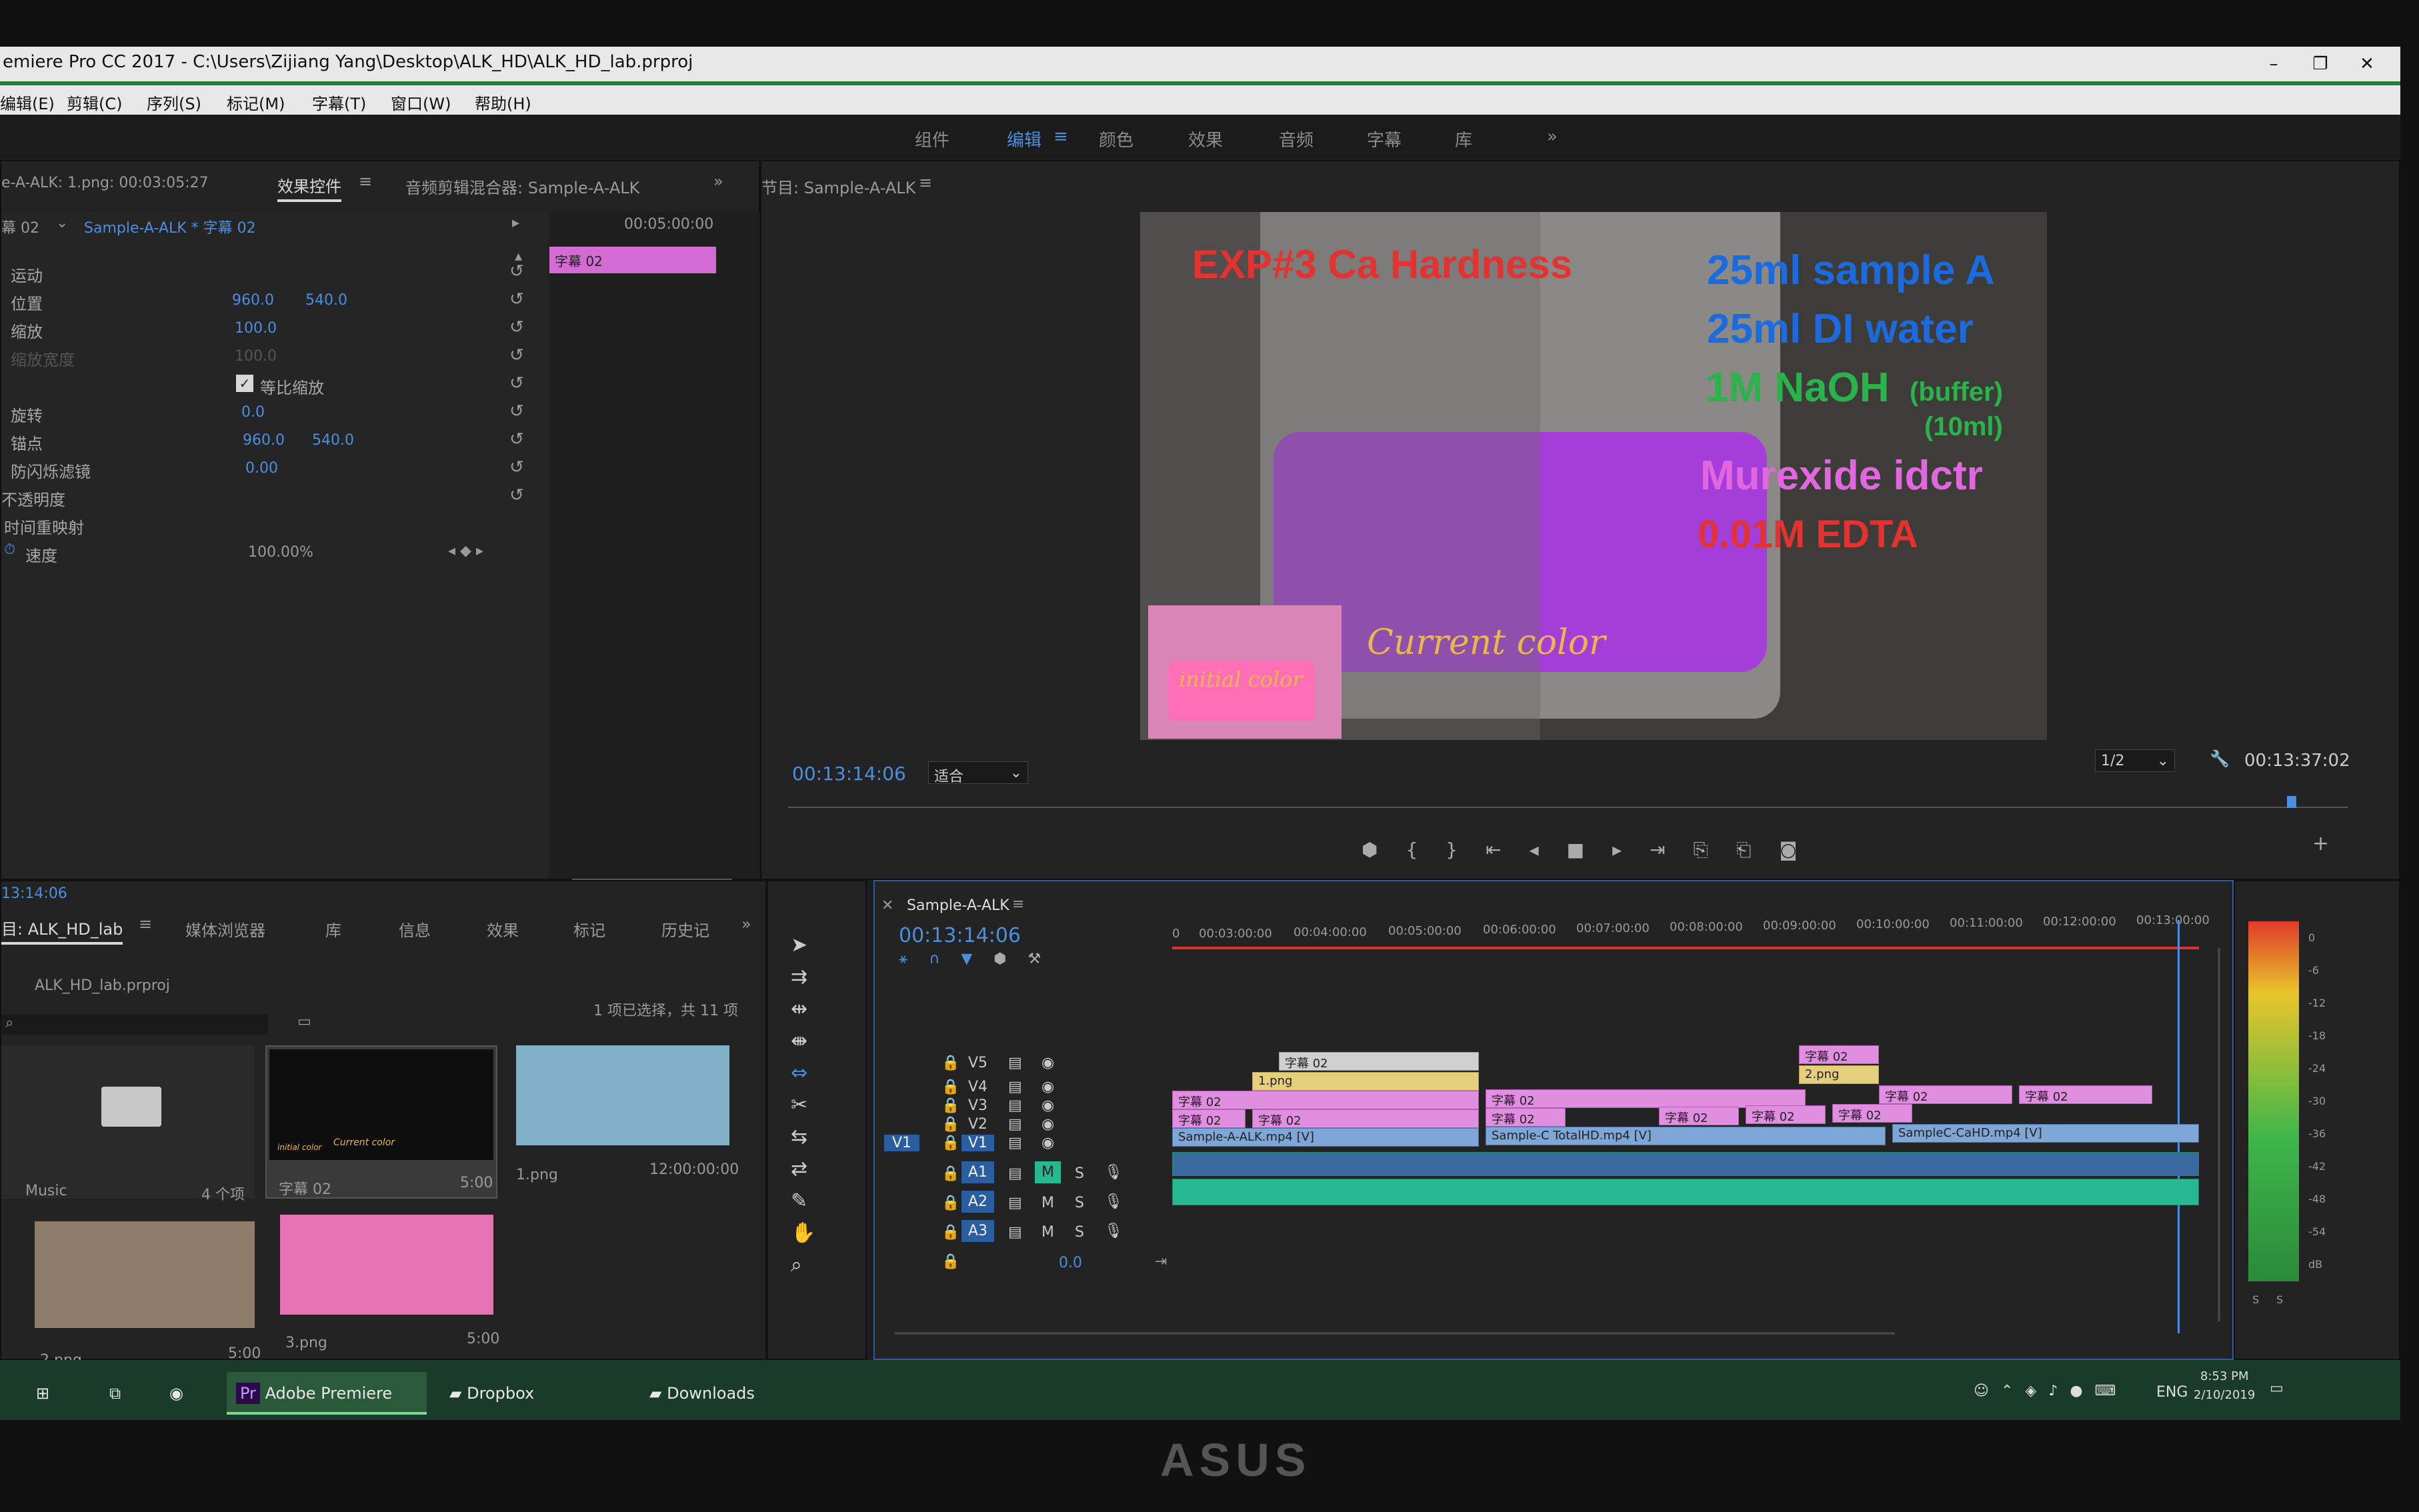 The height and width of the screenshot is (1512, 2419). What do you see at coordinates (804, 977) in the screenshot?
I see `track-select-tool-icon: ⇉` at bounding box center [804, 977].